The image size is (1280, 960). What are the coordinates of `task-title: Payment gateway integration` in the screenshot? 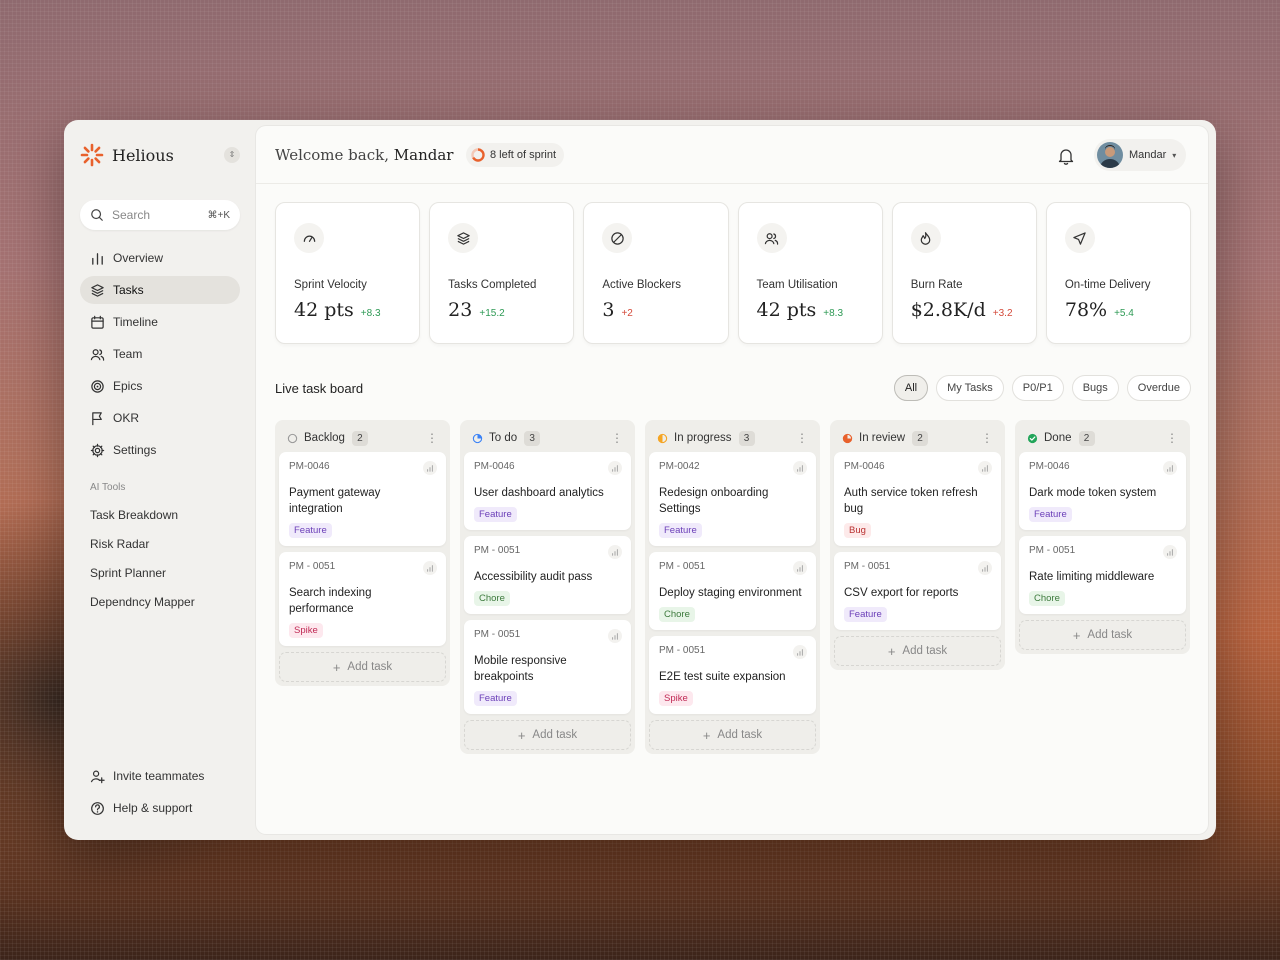 It's located at (335, 501).